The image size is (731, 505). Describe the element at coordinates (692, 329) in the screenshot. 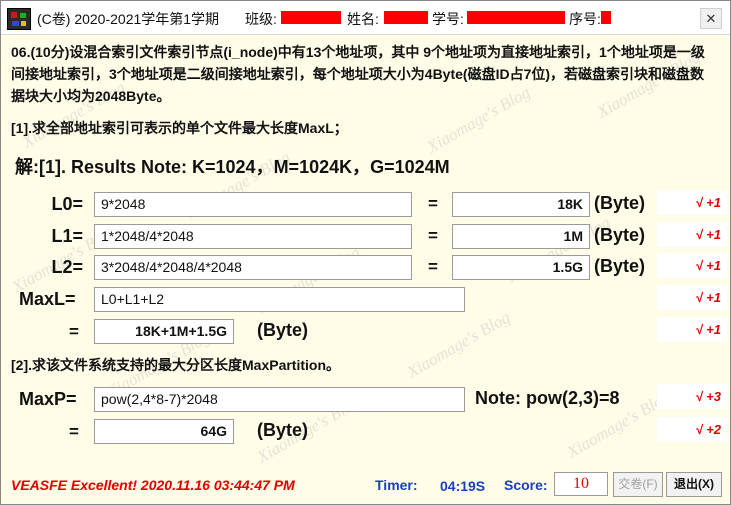

I see `maxl-result-score: √ +1` at that location.